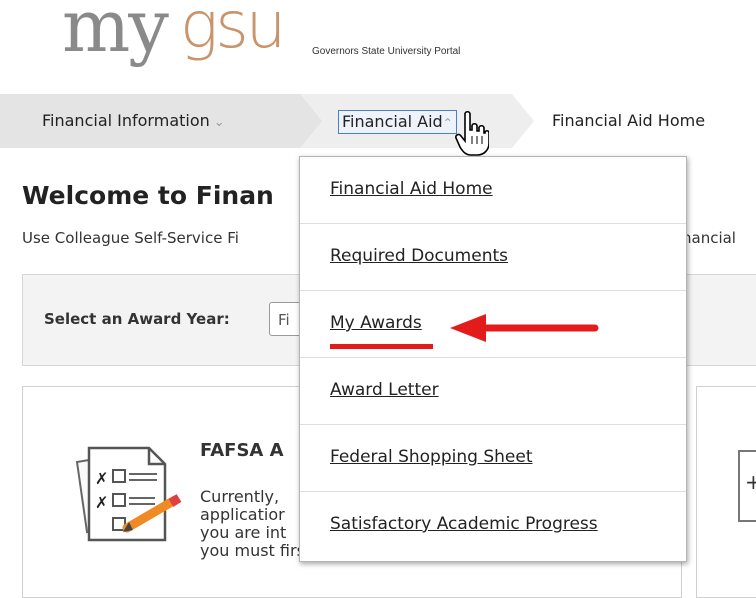 This screenshot has height=598, width=756. I want to click on logo-gsu-text: gsu, so click(233, 31).